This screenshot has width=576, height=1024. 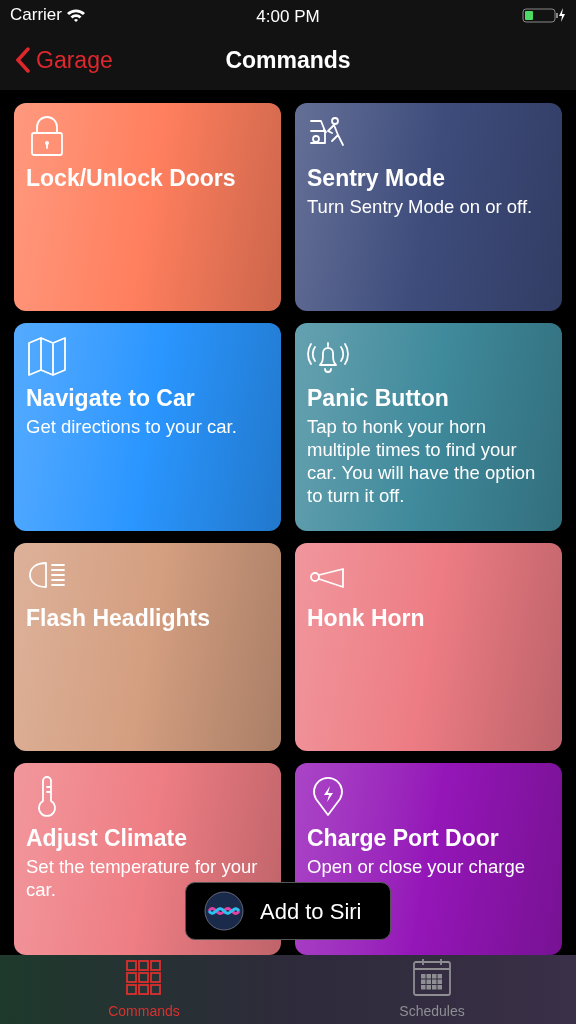 I want to click on command-description: Open or close your charge, so click(x=416, y=866).